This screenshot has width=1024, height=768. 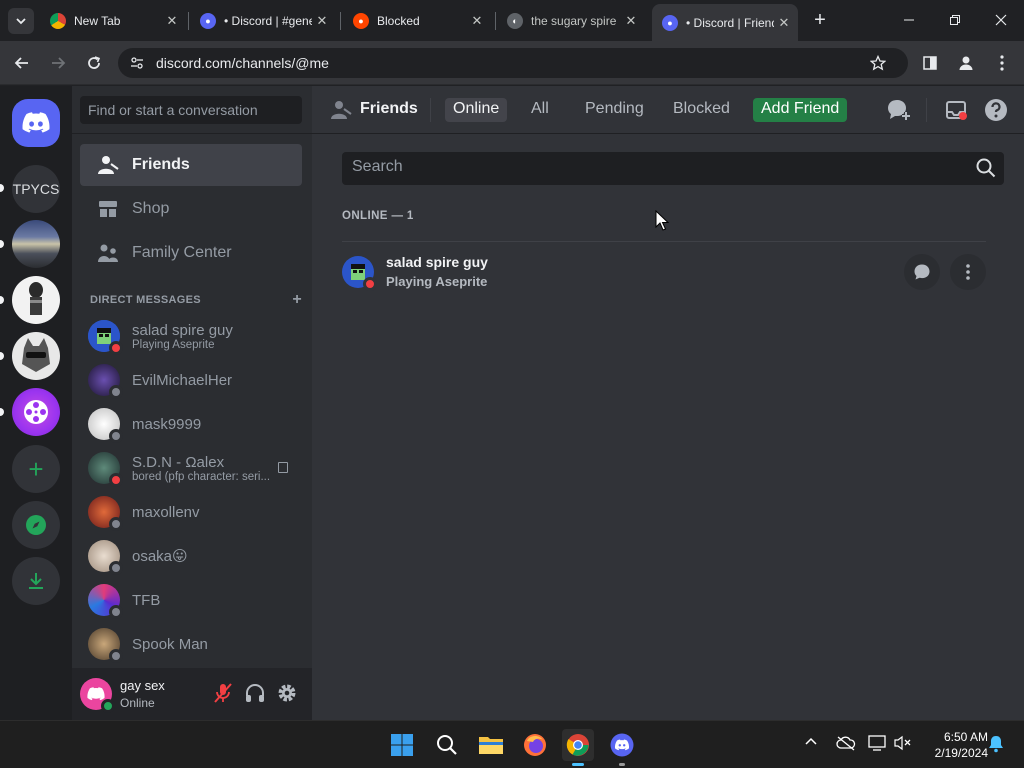 I want to click on tab-title: the sugary spire, so click(x=574, y=20).